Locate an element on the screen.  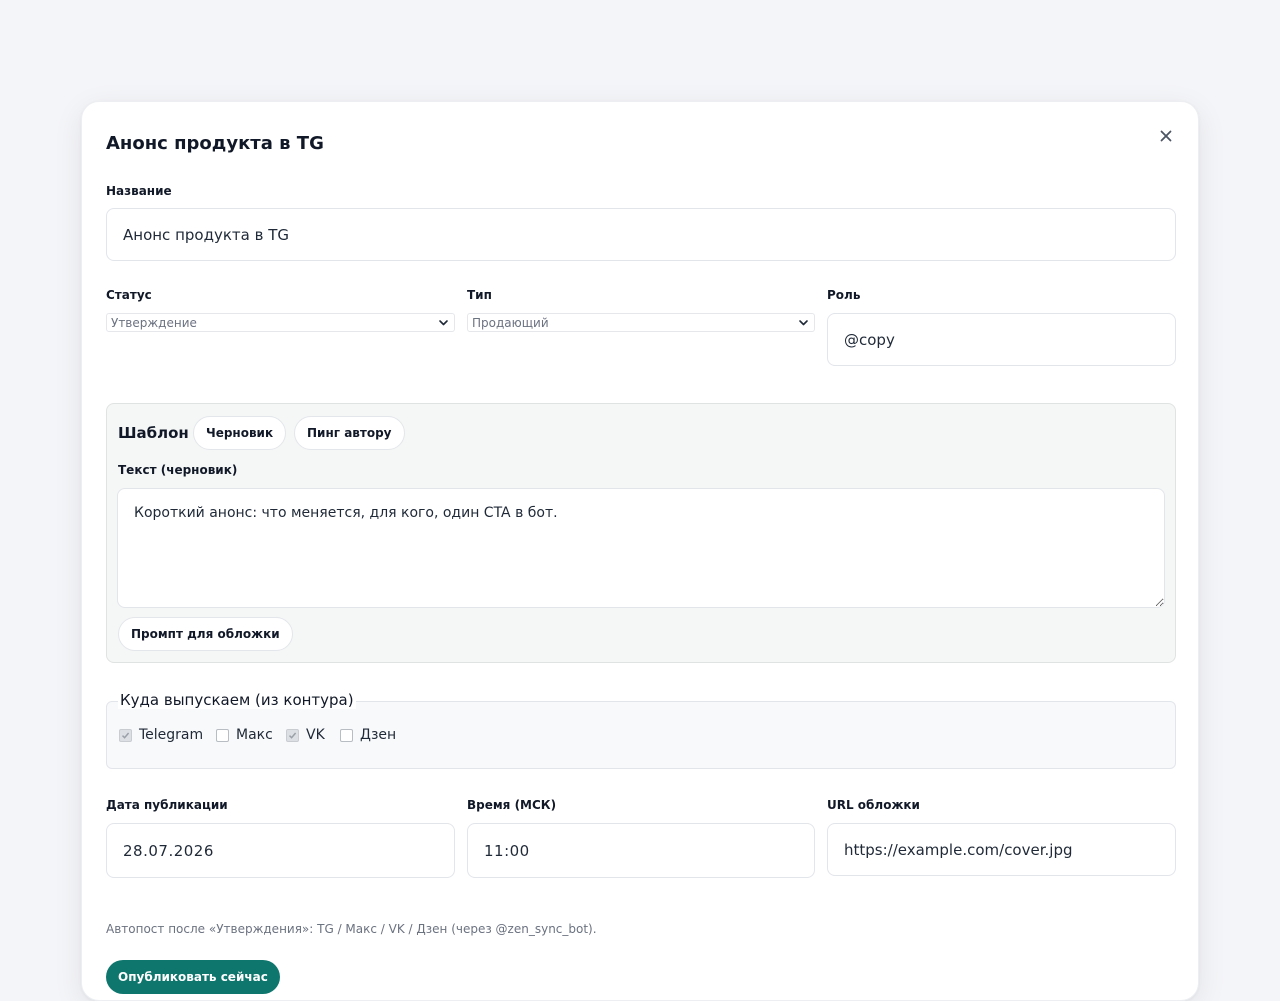
channel-label: VK is located at coordinates (315, 735).